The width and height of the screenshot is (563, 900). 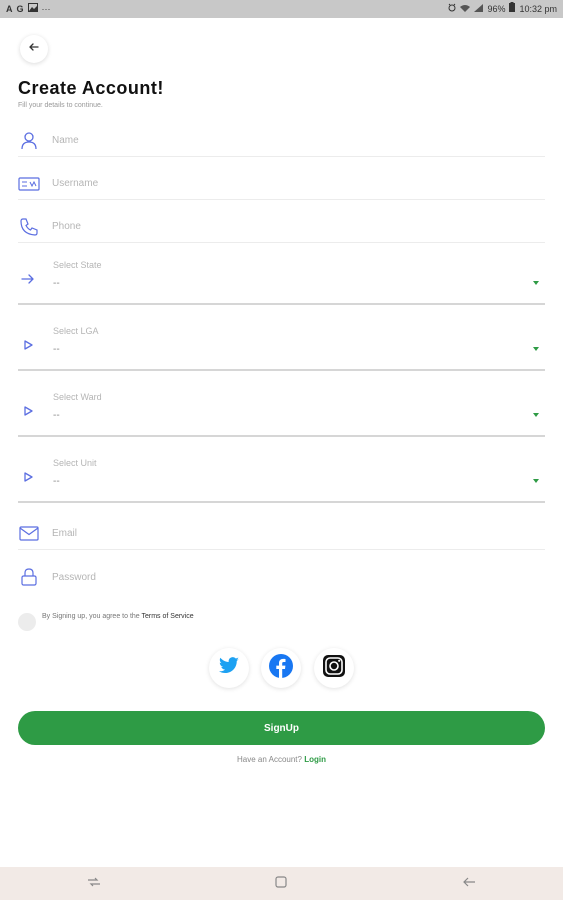 I want to click on select-lga-label: Select LGA, so click(x=76, y=331).